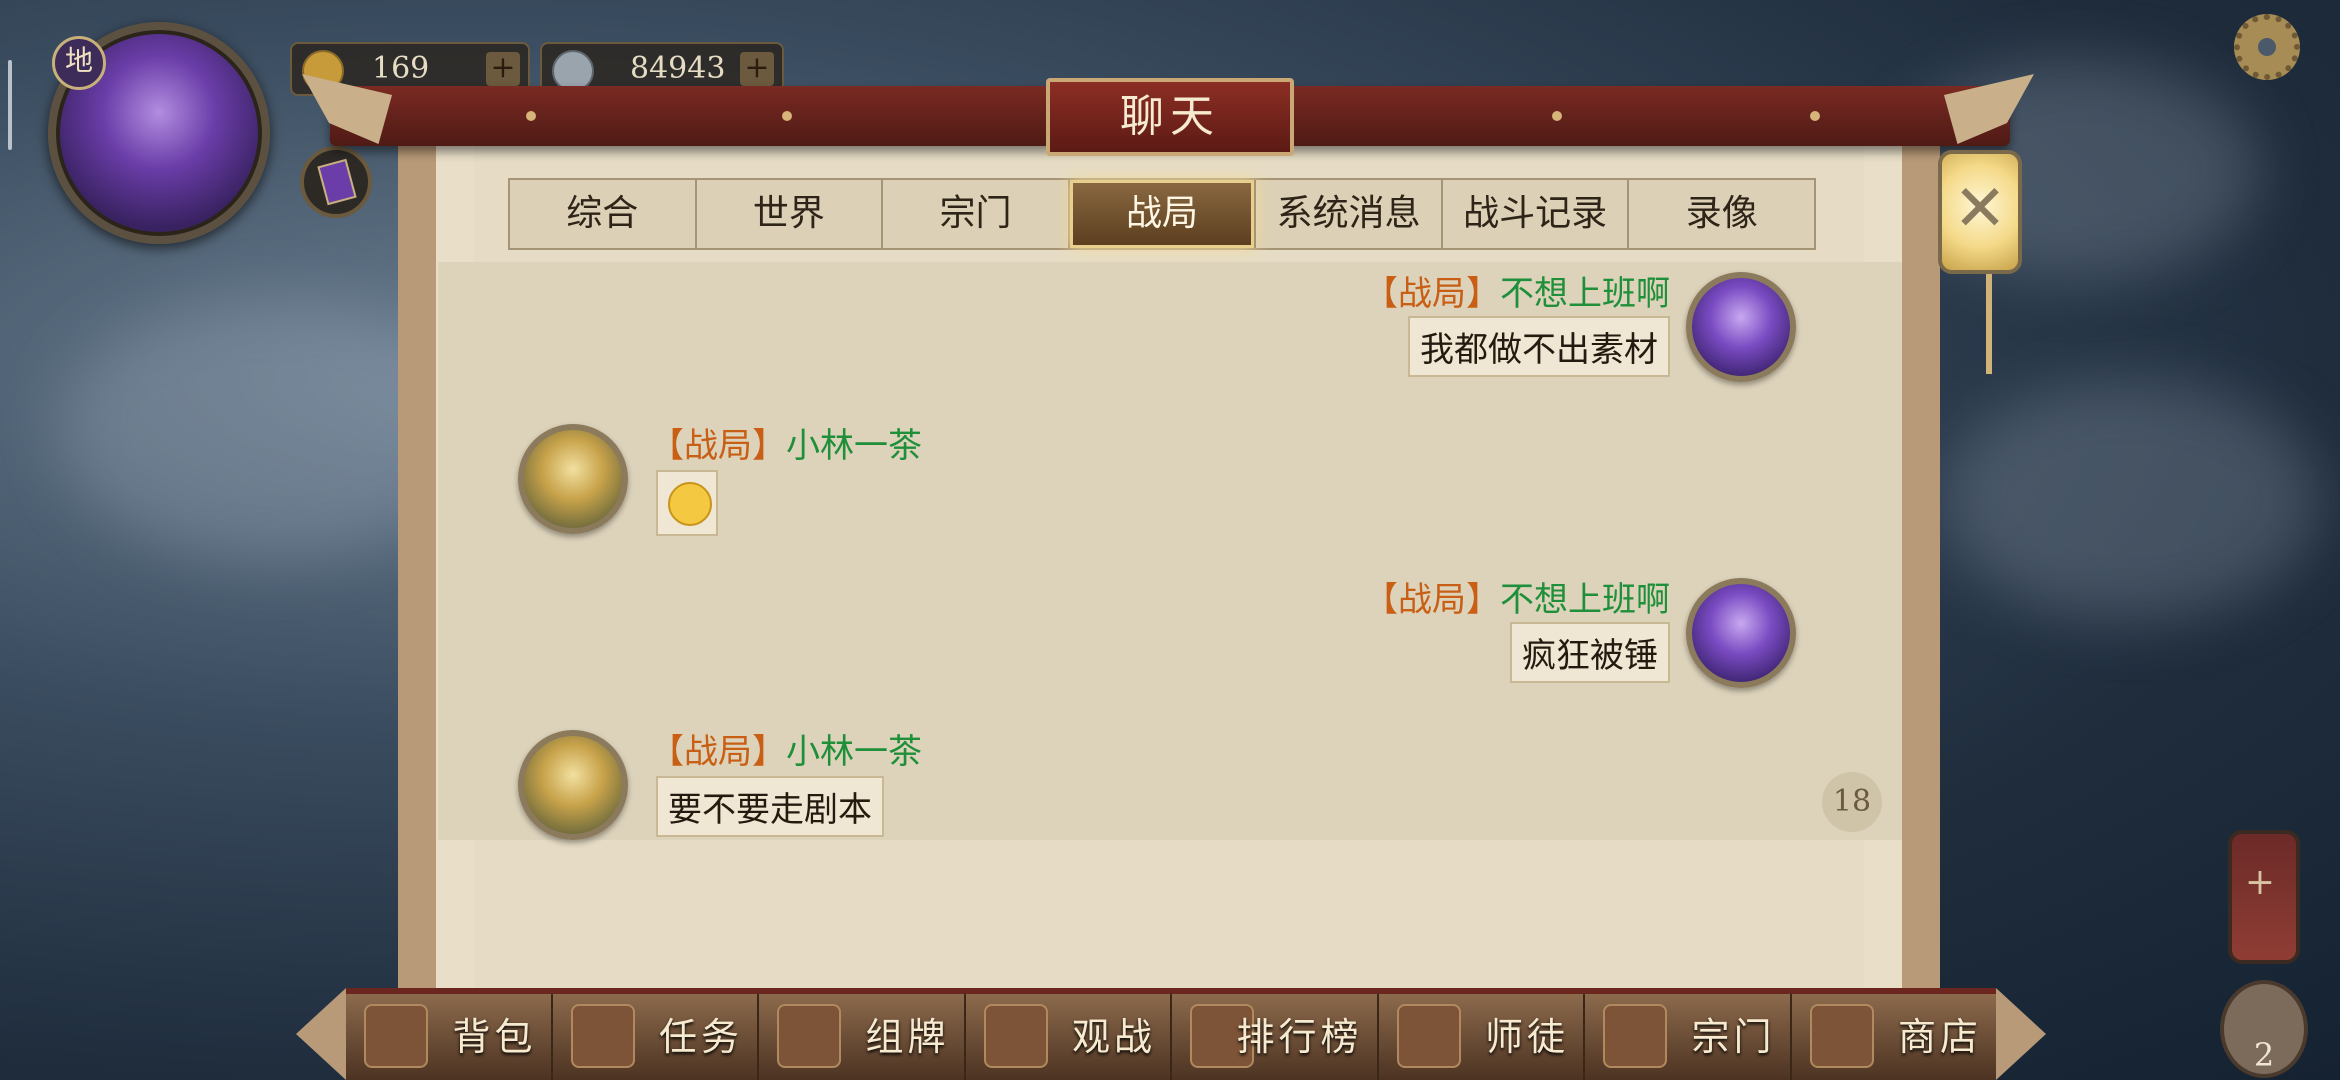 The width and height of the screenshot is (2340, 1080). What do you see at coordinates (10, 105) in the screenshot?
I see `side-drawer-handle` at bounding box center [10, 105].